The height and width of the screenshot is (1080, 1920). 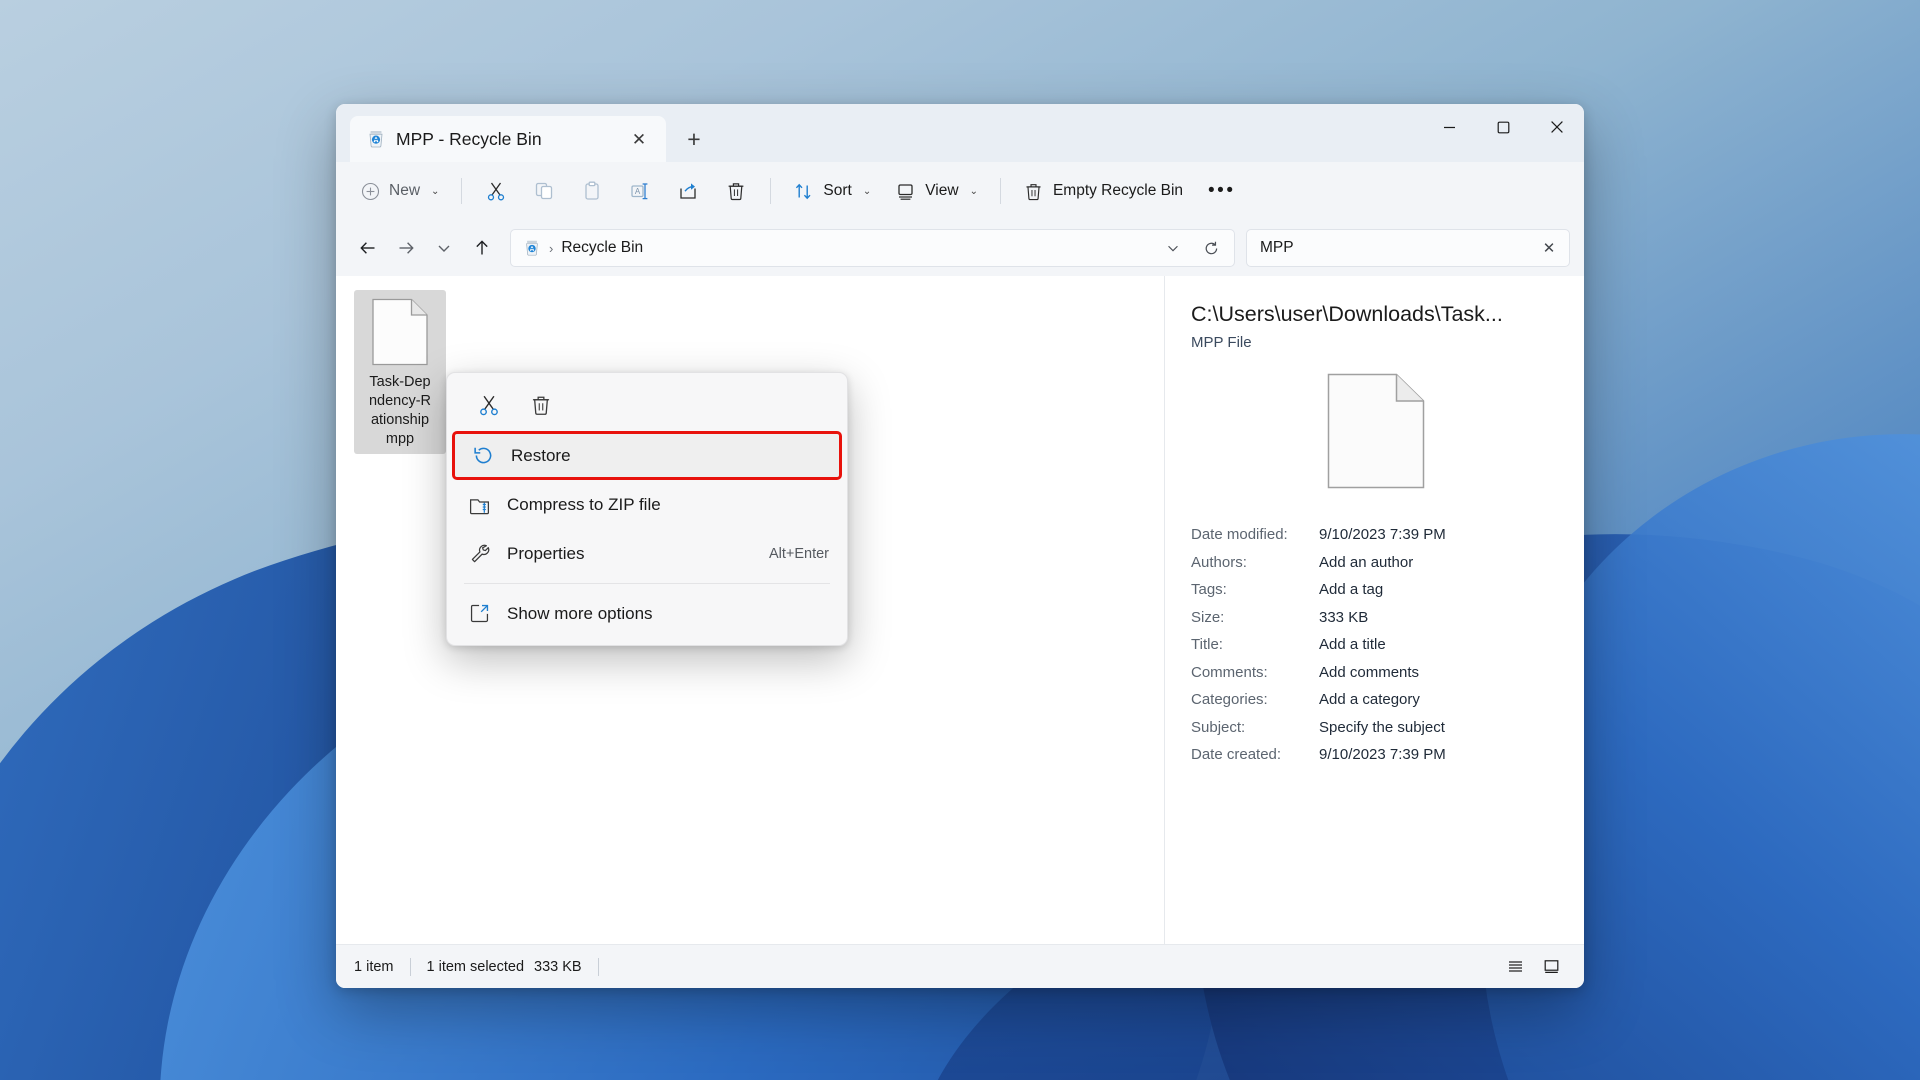 I want to click on minimize-button, so click(x=1449, y=127).